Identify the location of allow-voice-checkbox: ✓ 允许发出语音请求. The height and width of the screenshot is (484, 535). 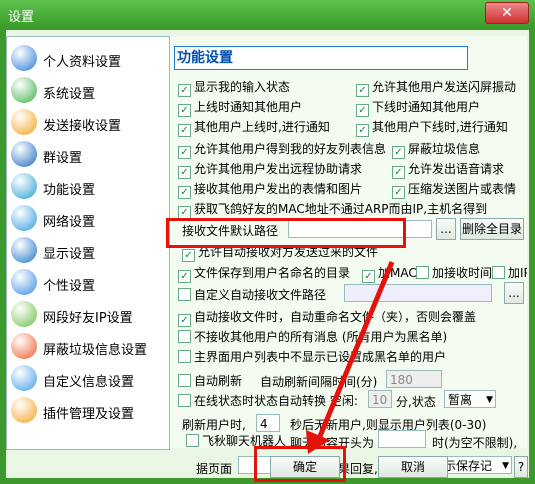
(448, 169).